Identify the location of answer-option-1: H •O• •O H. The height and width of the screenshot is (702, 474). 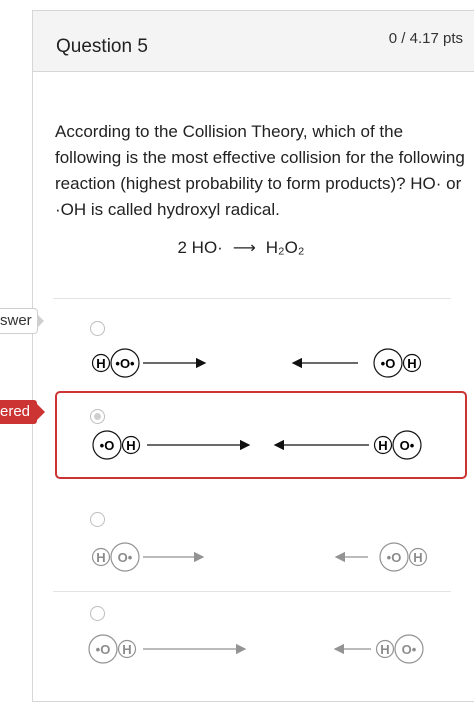
(253, 353).